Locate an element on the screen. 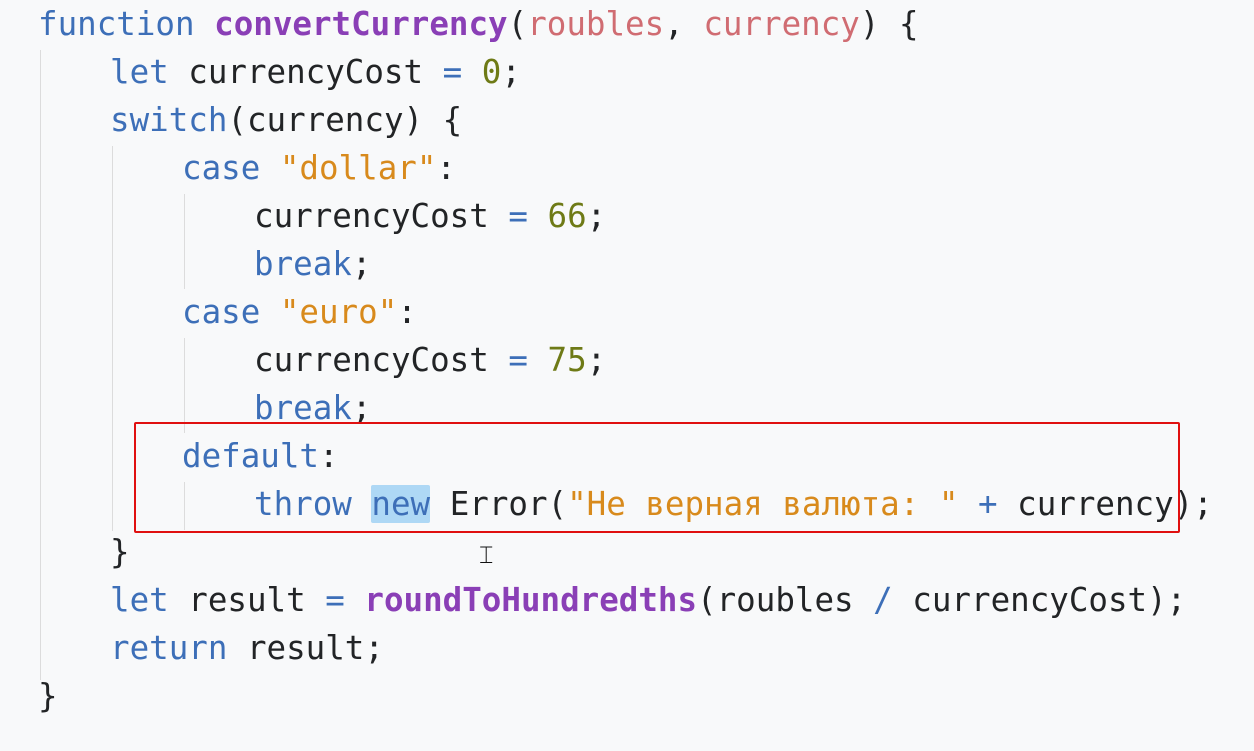 This screenshot has height=751, width=1254. code-token: 0 is located at coordinates (491, 72).